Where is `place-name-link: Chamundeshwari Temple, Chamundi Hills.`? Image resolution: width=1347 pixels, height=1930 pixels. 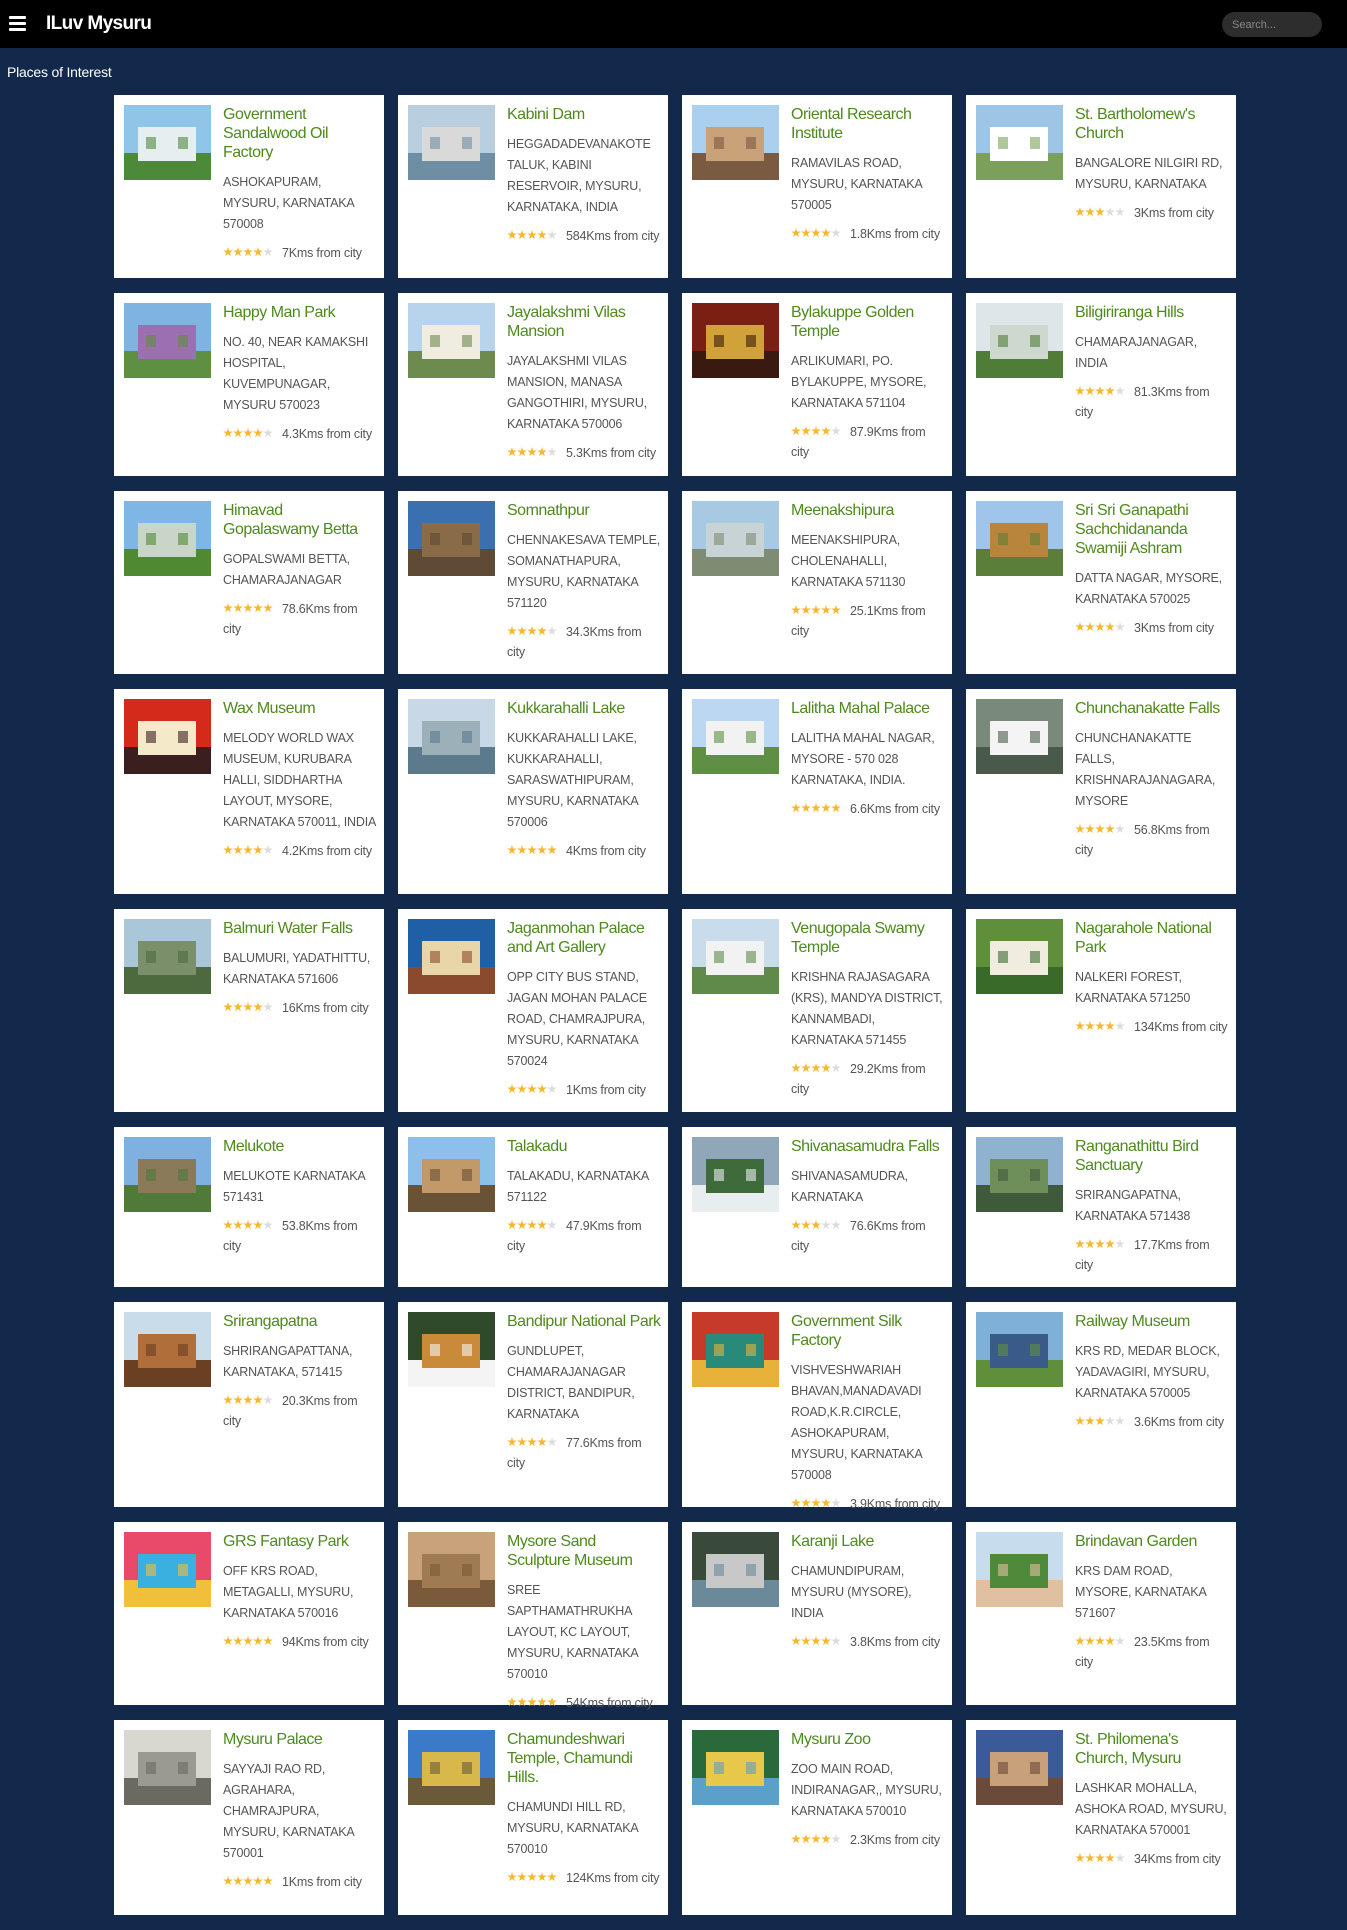
place-name-link: Chamundeshwari Temple, Chamundi Hills. is located at coordinates (584, 1758).